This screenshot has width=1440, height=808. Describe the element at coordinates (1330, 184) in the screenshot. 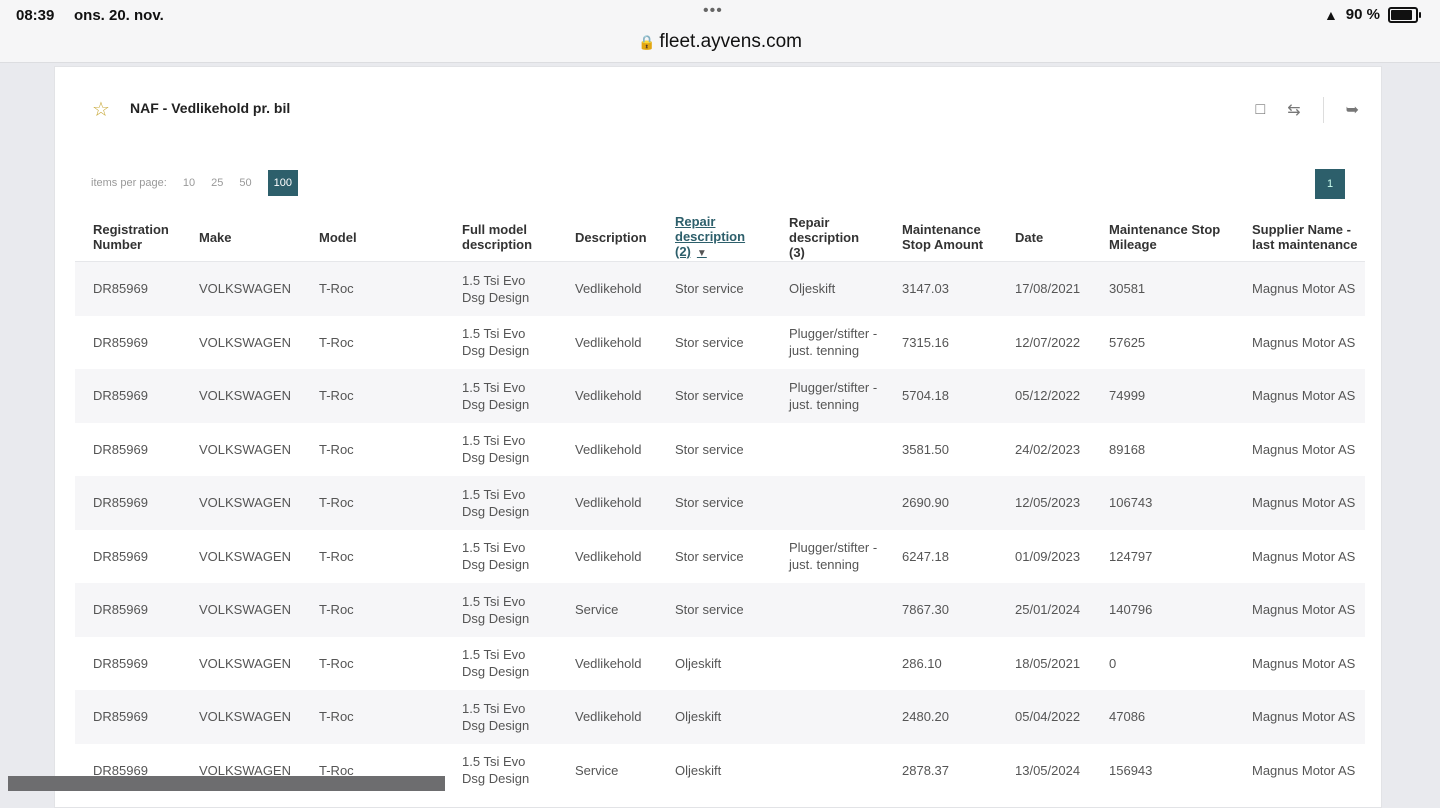

I see `page-1-button: 1` at that location.